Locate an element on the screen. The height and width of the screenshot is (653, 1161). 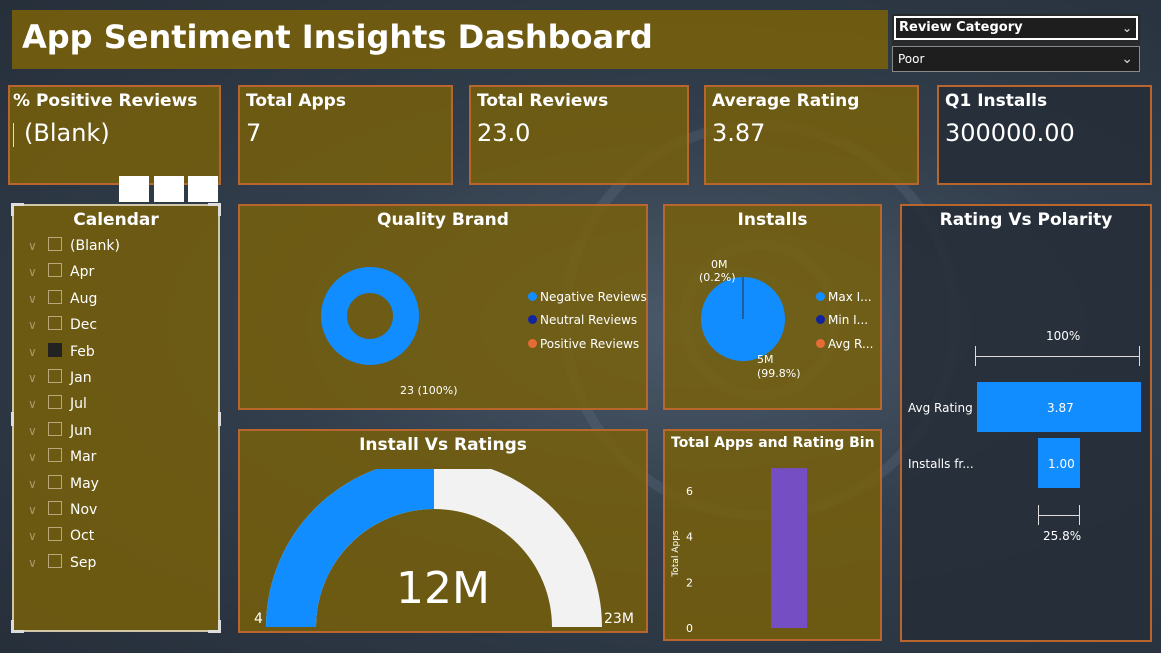
pie-label-max-pct: (99.8%) is located at coordinates (779, 373).